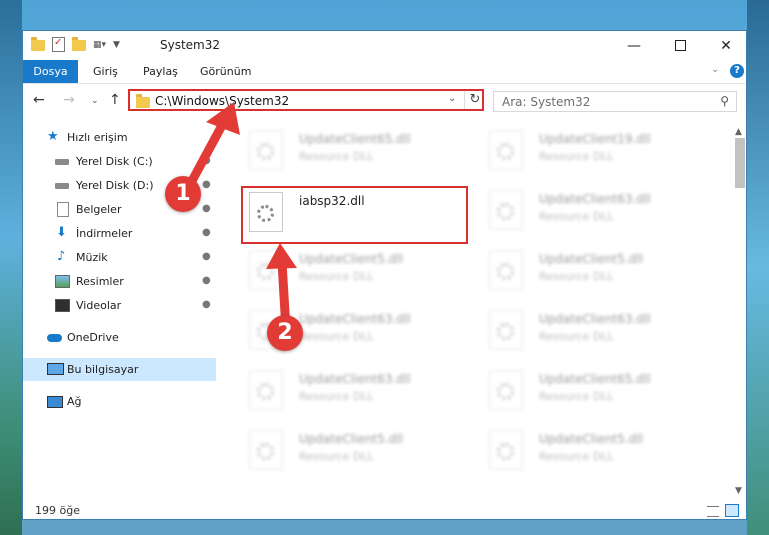 This screenshot has width=769, height=535. I want to click on tab-file: Dosya, so click(50, 71).